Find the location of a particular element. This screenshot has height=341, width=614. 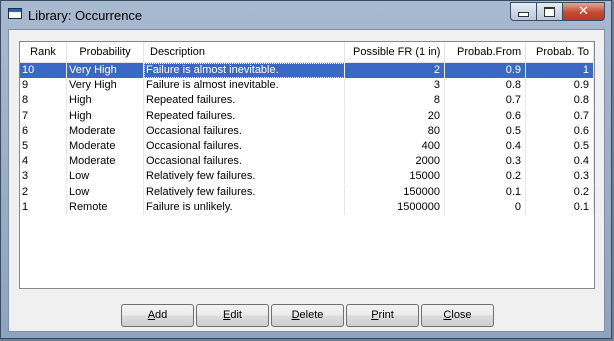

cell-possible-fr: 15000 is located at coordinates (395, 176).